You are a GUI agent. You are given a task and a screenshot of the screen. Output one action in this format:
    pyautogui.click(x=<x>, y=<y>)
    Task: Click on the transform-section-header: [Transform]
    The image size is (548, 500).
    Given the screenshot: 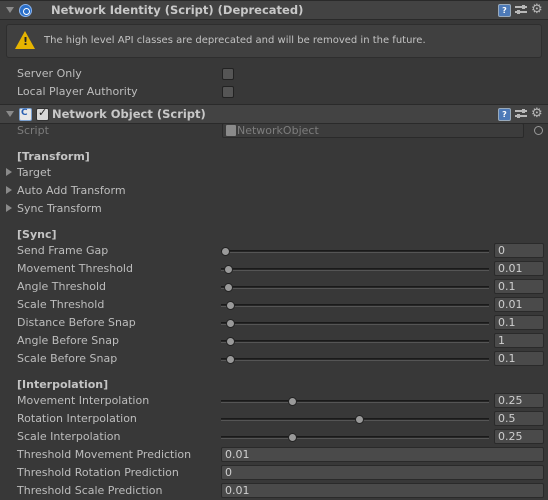 What is the action you would take?
    pyautogui.click(x=53, y=156)
    